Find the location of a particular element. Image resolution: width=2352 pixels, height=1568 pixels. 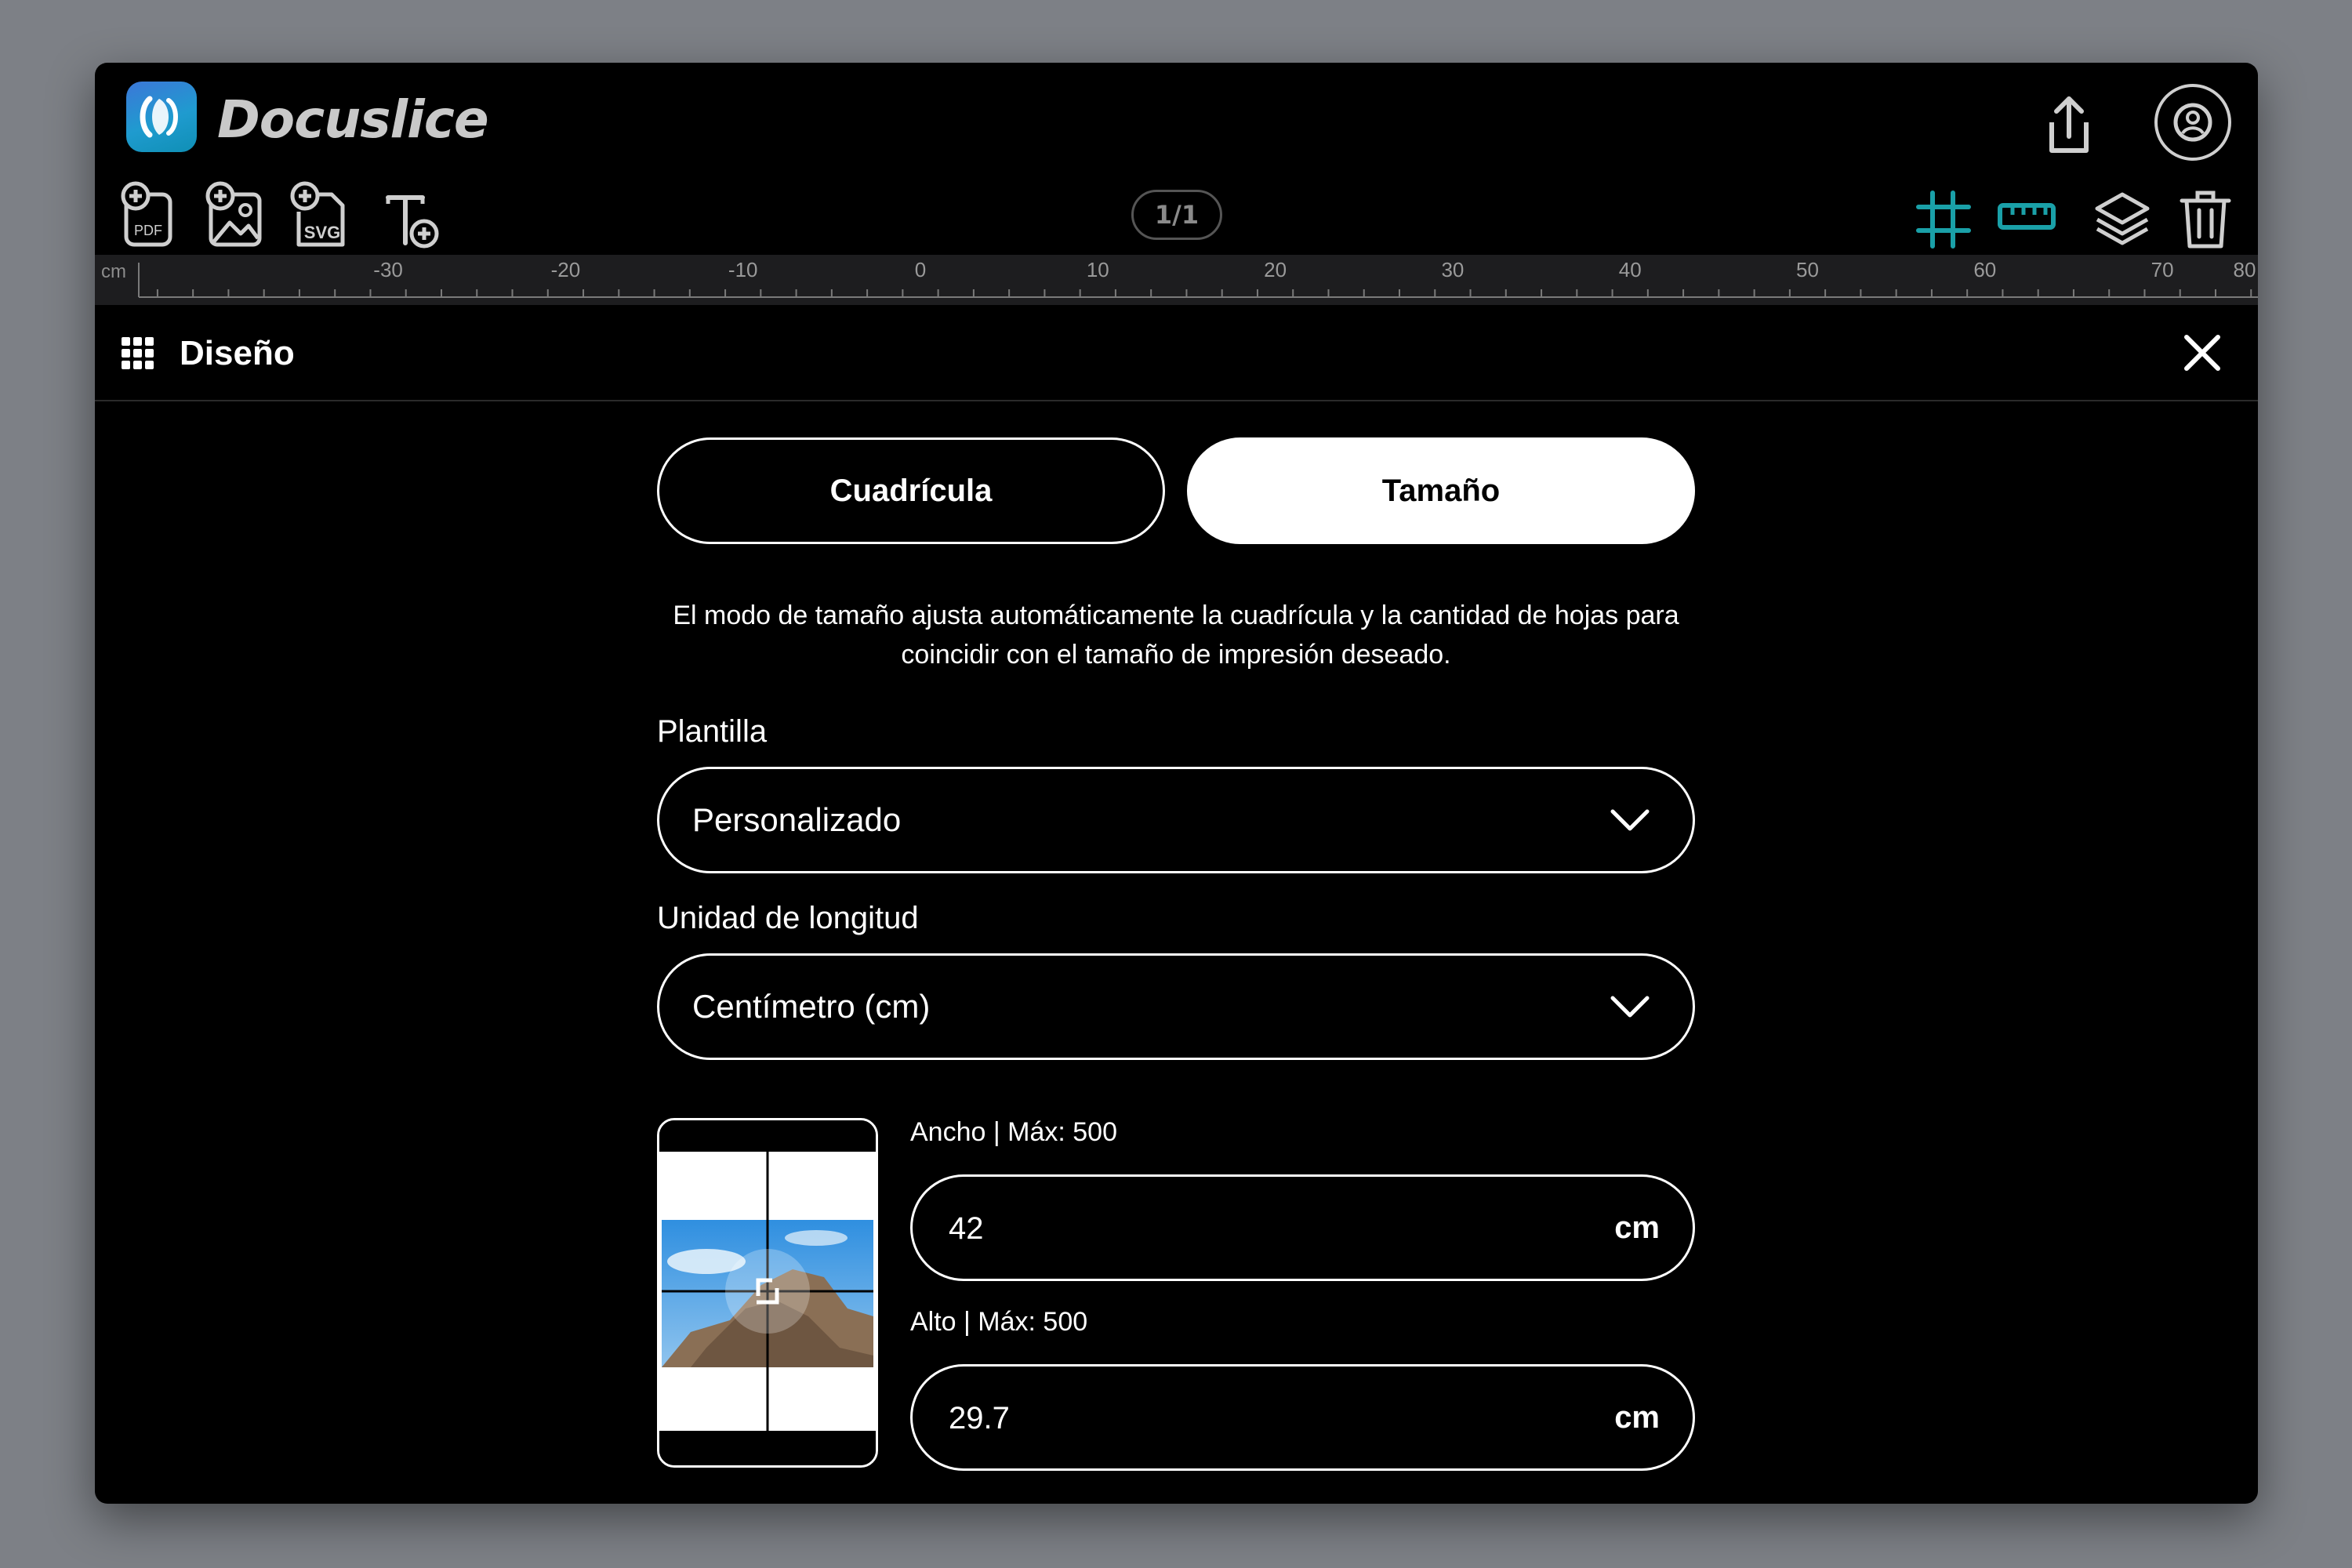

share-icon is located at coordinates (2069, 124).